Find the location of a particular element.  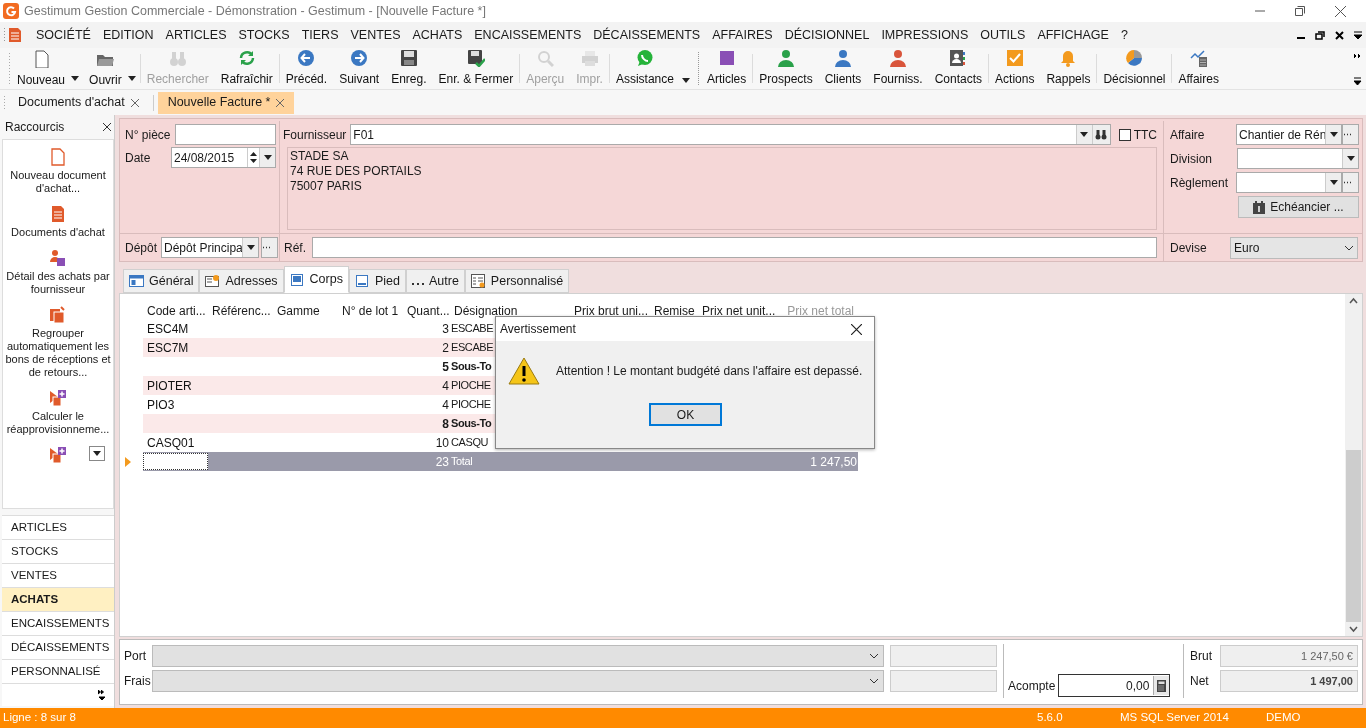

document-tab: Documents d'achat is located at coordinates (78, 102).